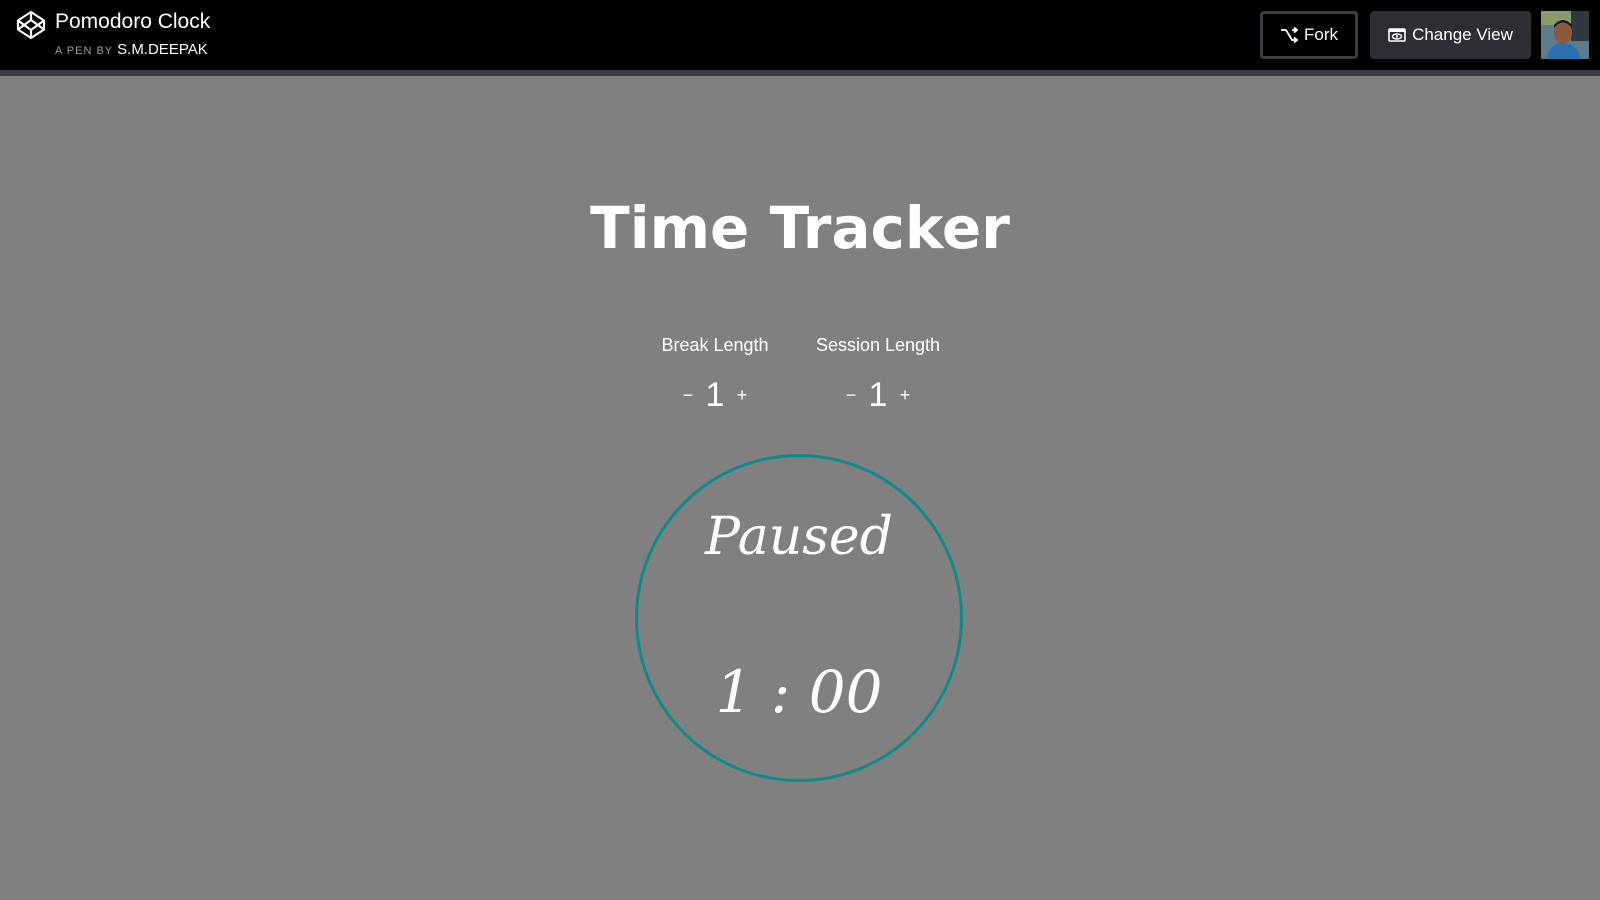 The height and width of the screenshot is (900, 1600). What do you see at coordinates (905, 395) in the screenshot?
I see `session-increment-button: +` at bounding box center [905, 395].